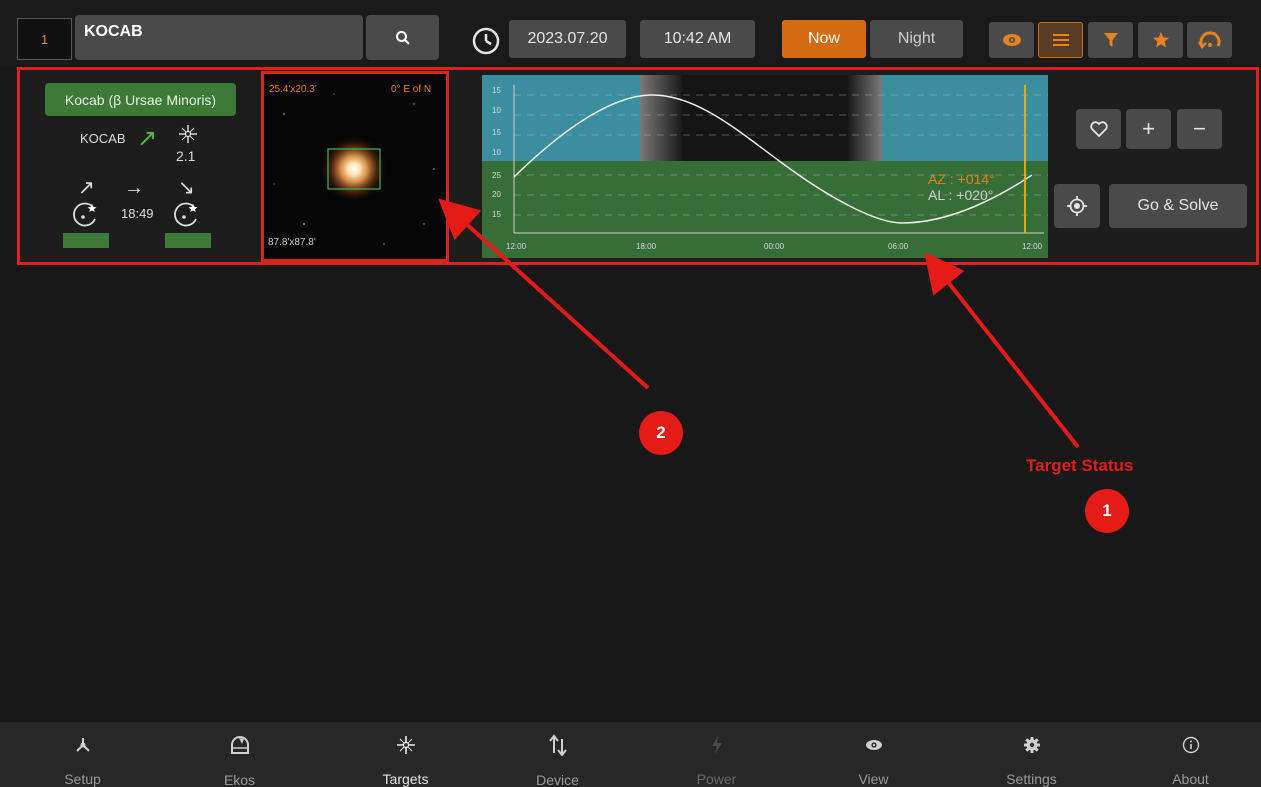  I want to click on rise-arrow-icon: ↗, so click(86, 188).